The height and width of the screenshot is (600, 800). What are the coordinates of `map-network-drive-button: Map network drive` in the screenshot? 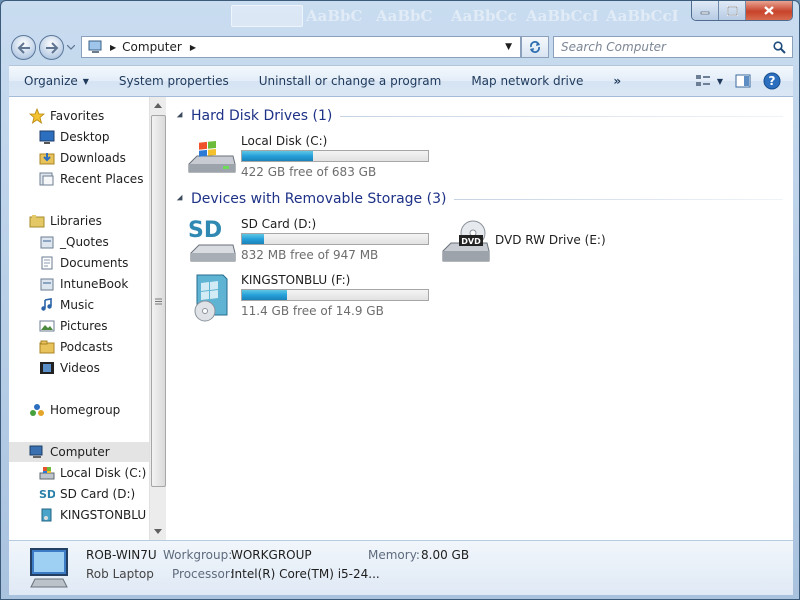 It's located at (527, 81).